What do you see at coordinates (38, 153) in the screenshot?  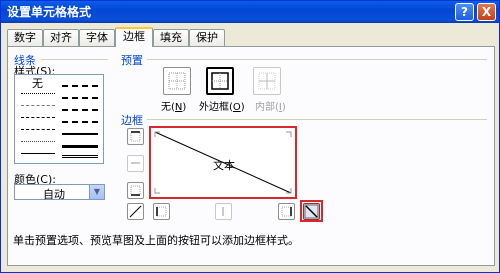 I see `line-style-thin` at bounding box center [38, 153].